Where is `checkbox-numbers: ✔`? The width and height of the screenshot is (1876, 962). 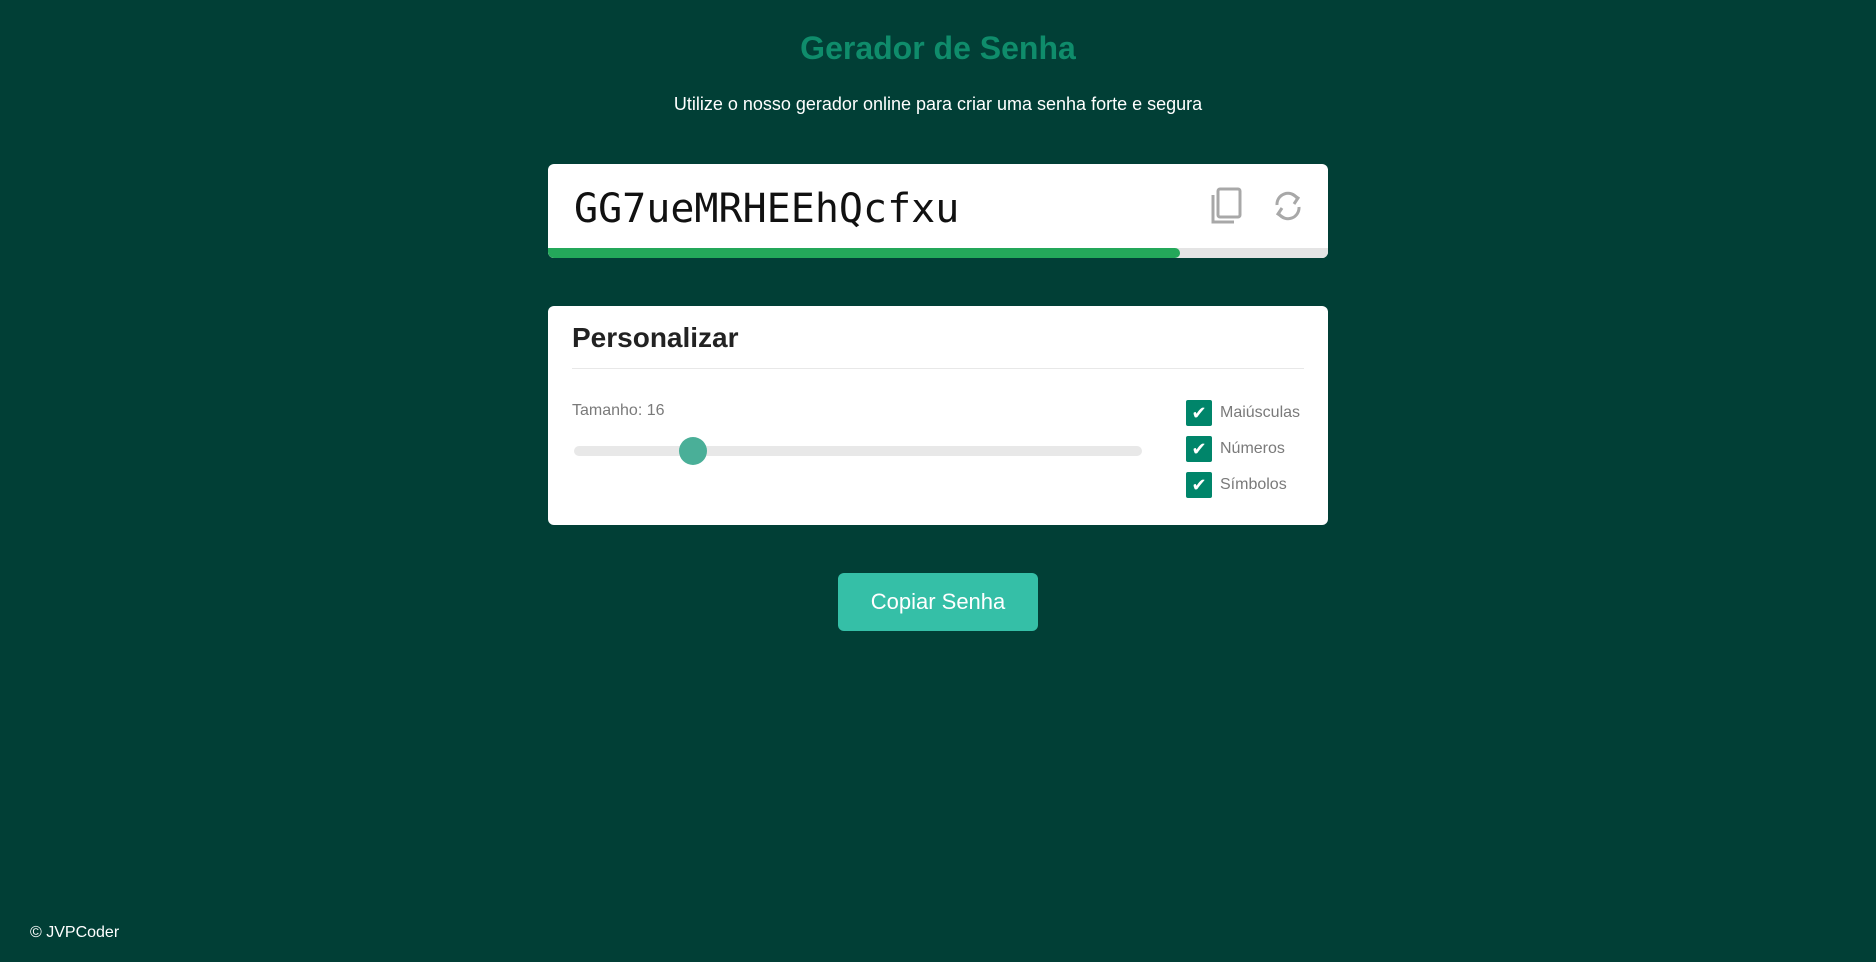
checkbox-numbers: ✔ is located at coordinates (1199, 449).